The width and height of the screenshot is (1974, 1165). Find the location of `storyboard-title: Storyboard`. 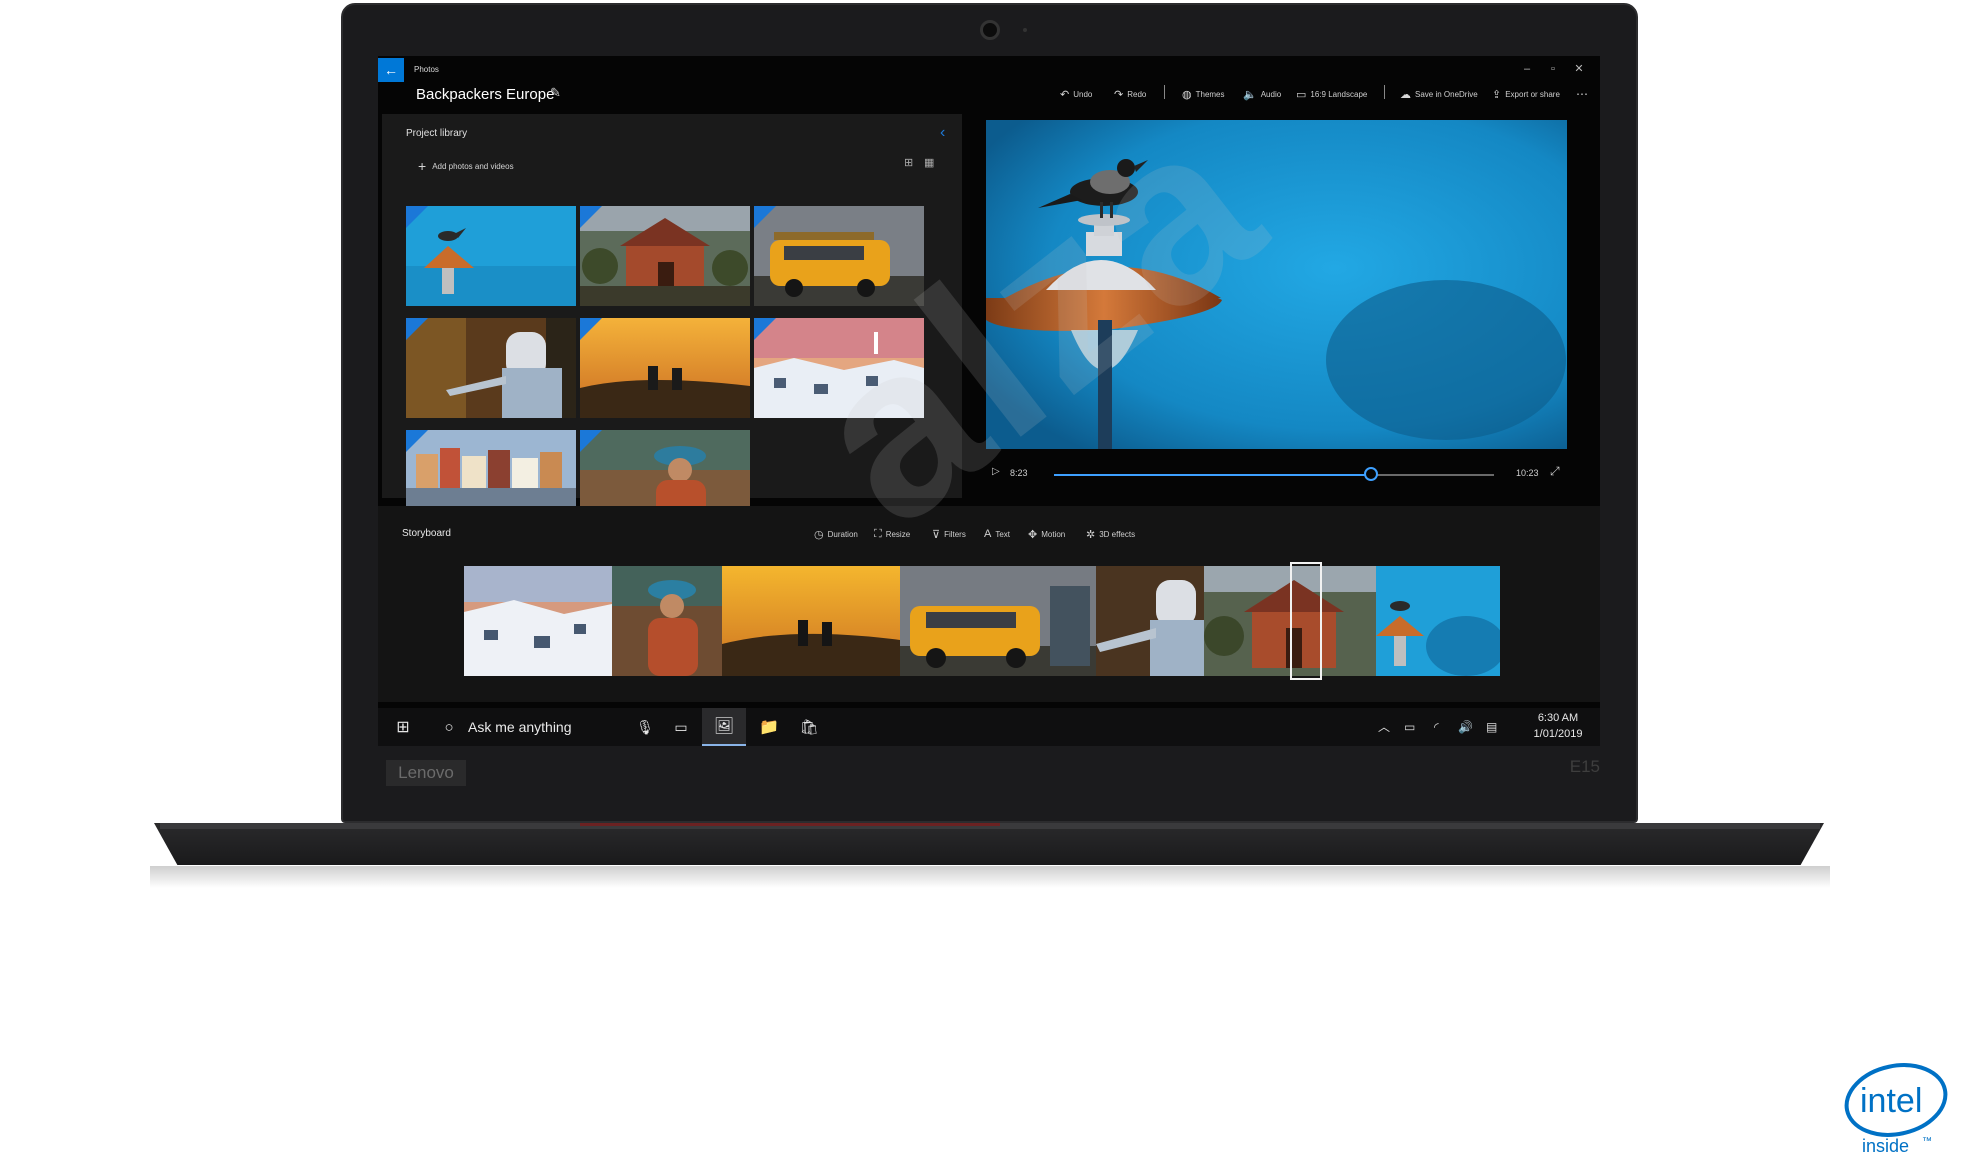

storyboard-title: Storyboard is located at coordinates (426, 533).